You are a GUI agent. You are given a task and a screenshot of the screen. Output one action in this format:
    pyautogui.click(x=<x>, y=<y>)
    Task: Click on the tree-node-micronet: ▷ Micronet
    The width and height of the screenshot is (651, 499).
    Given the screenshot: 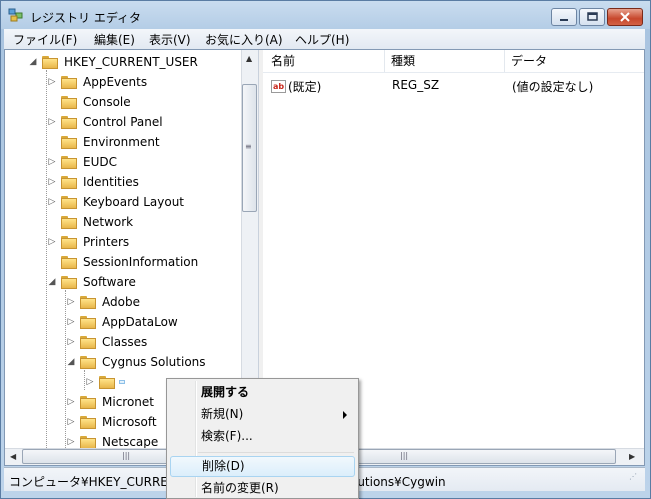 What is the action you would take?
    pyautogui.click(x=111, y=402)
    